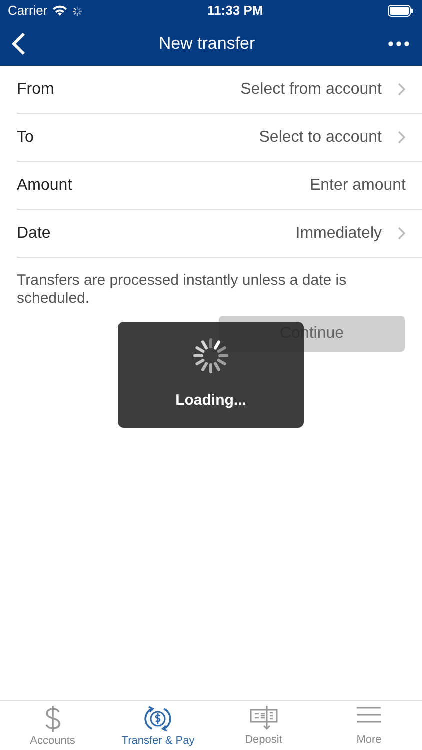 This screenshot has width=422, height=750. What do you see at coordinates (339, 234) in the screenshot?
I see `field-value: Immediately` at bounding box center [339, 234].